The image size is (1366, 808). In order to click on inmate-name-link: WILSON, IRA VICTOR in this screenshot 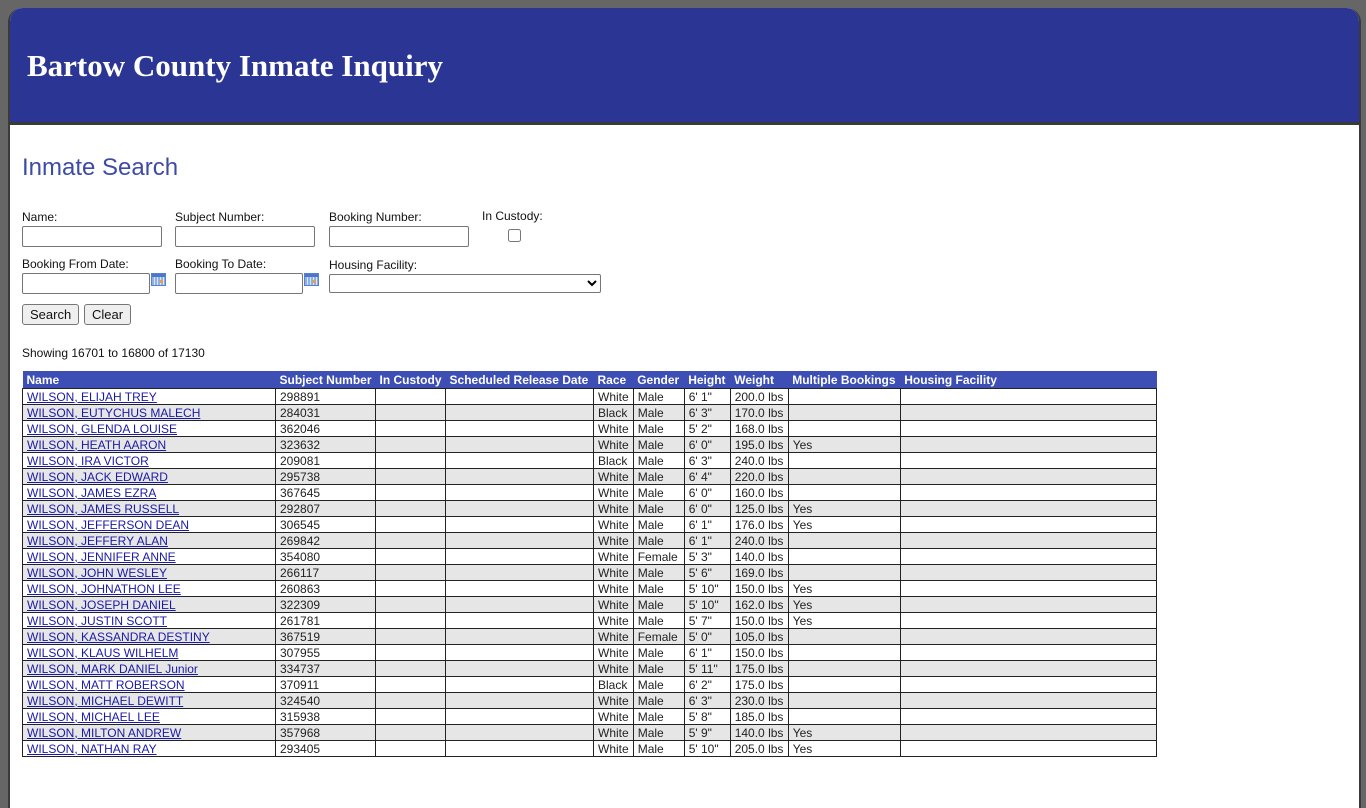, I will do `click(88, 461)`.